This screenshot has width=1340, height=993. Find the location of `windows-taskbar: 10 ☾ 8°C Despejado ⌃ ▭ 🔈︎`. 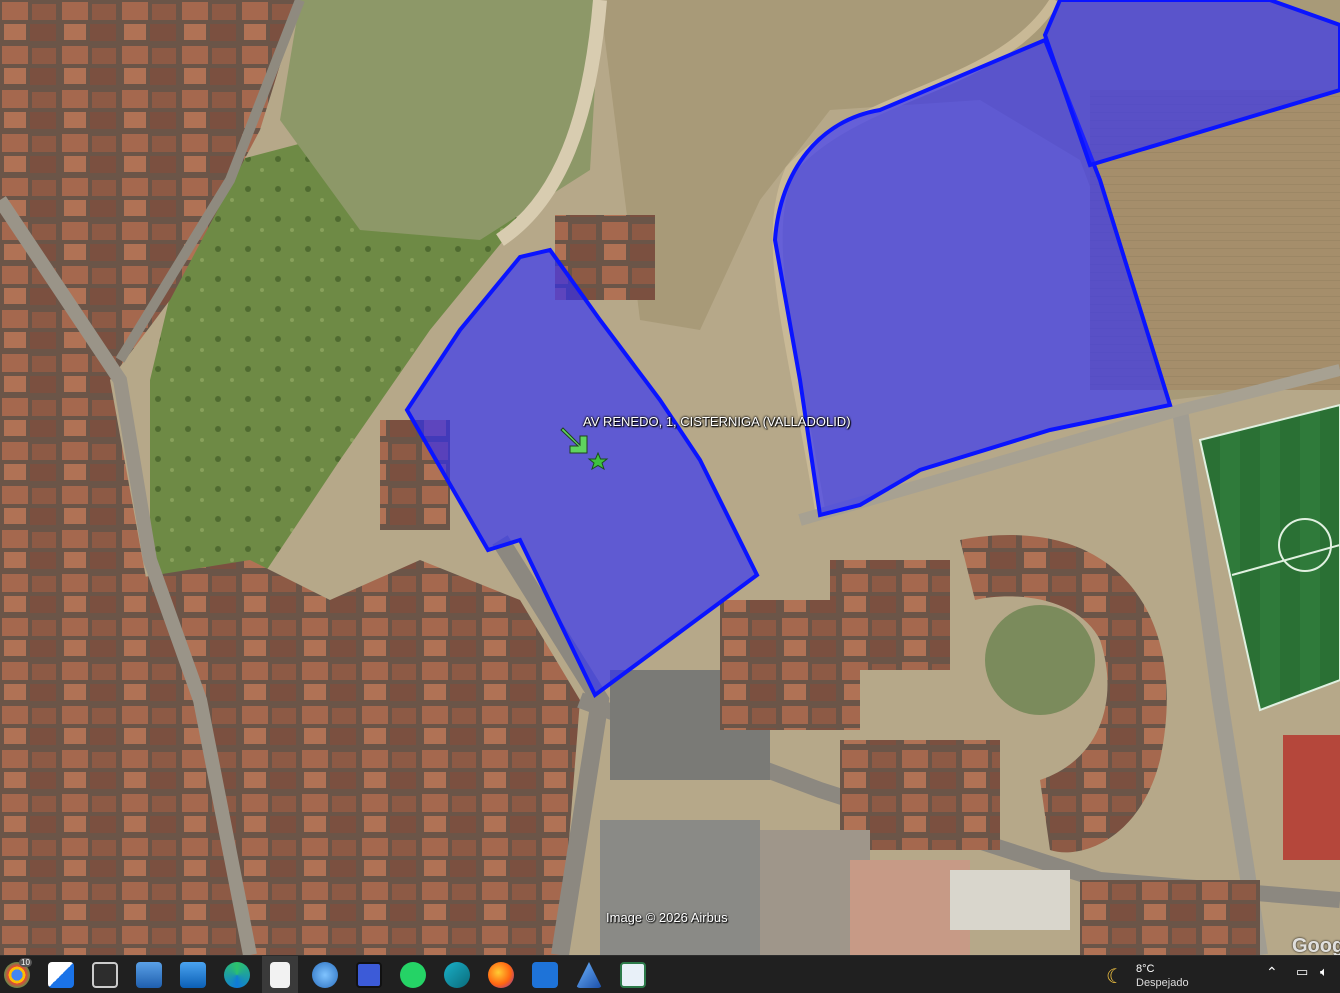

windows-taskbar: 10 ☾ 8°C Despejado ⌃ ▭ 🔈︎ is located at coordinates (670, 974).